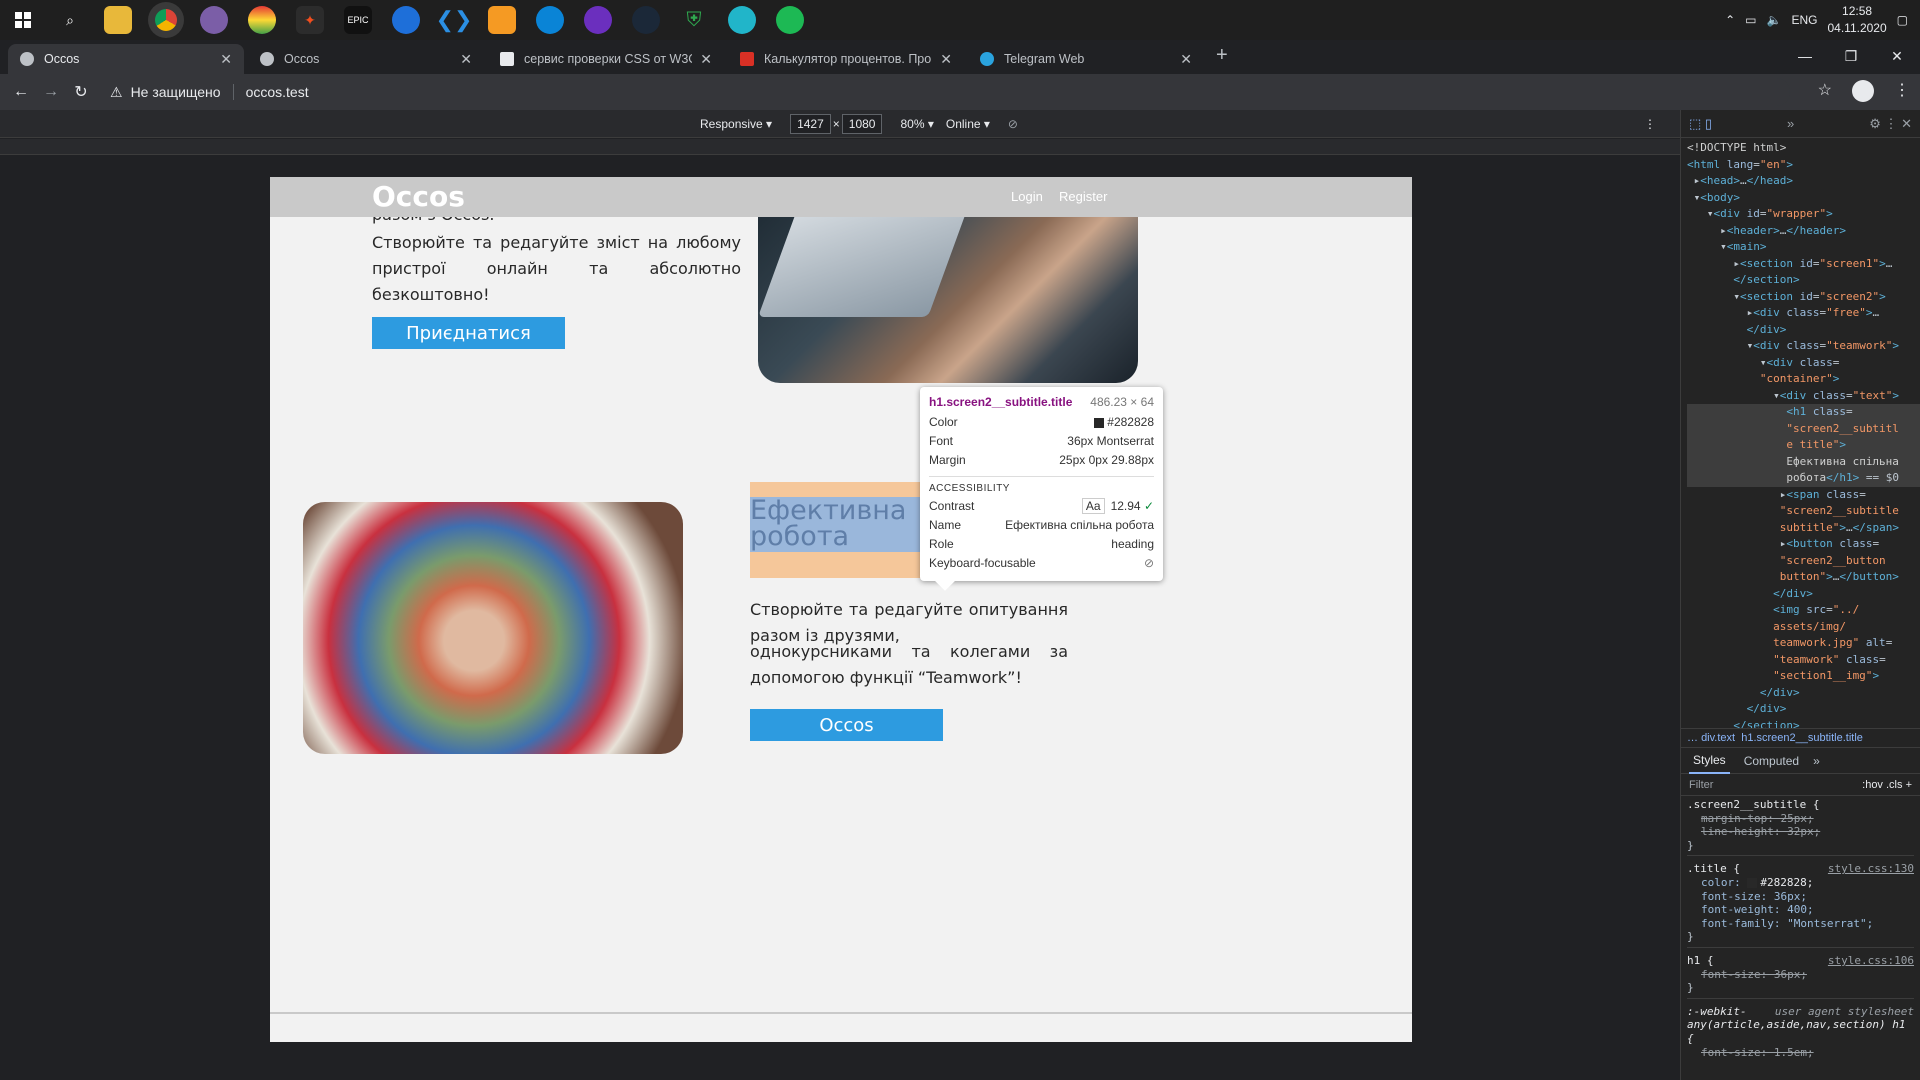 The height and width of the screenshot is (1080, 1920). Describe the element at coordinates (736, 124) in the screenshot. I see `device-mode-select: Responsive ▾` at that location.